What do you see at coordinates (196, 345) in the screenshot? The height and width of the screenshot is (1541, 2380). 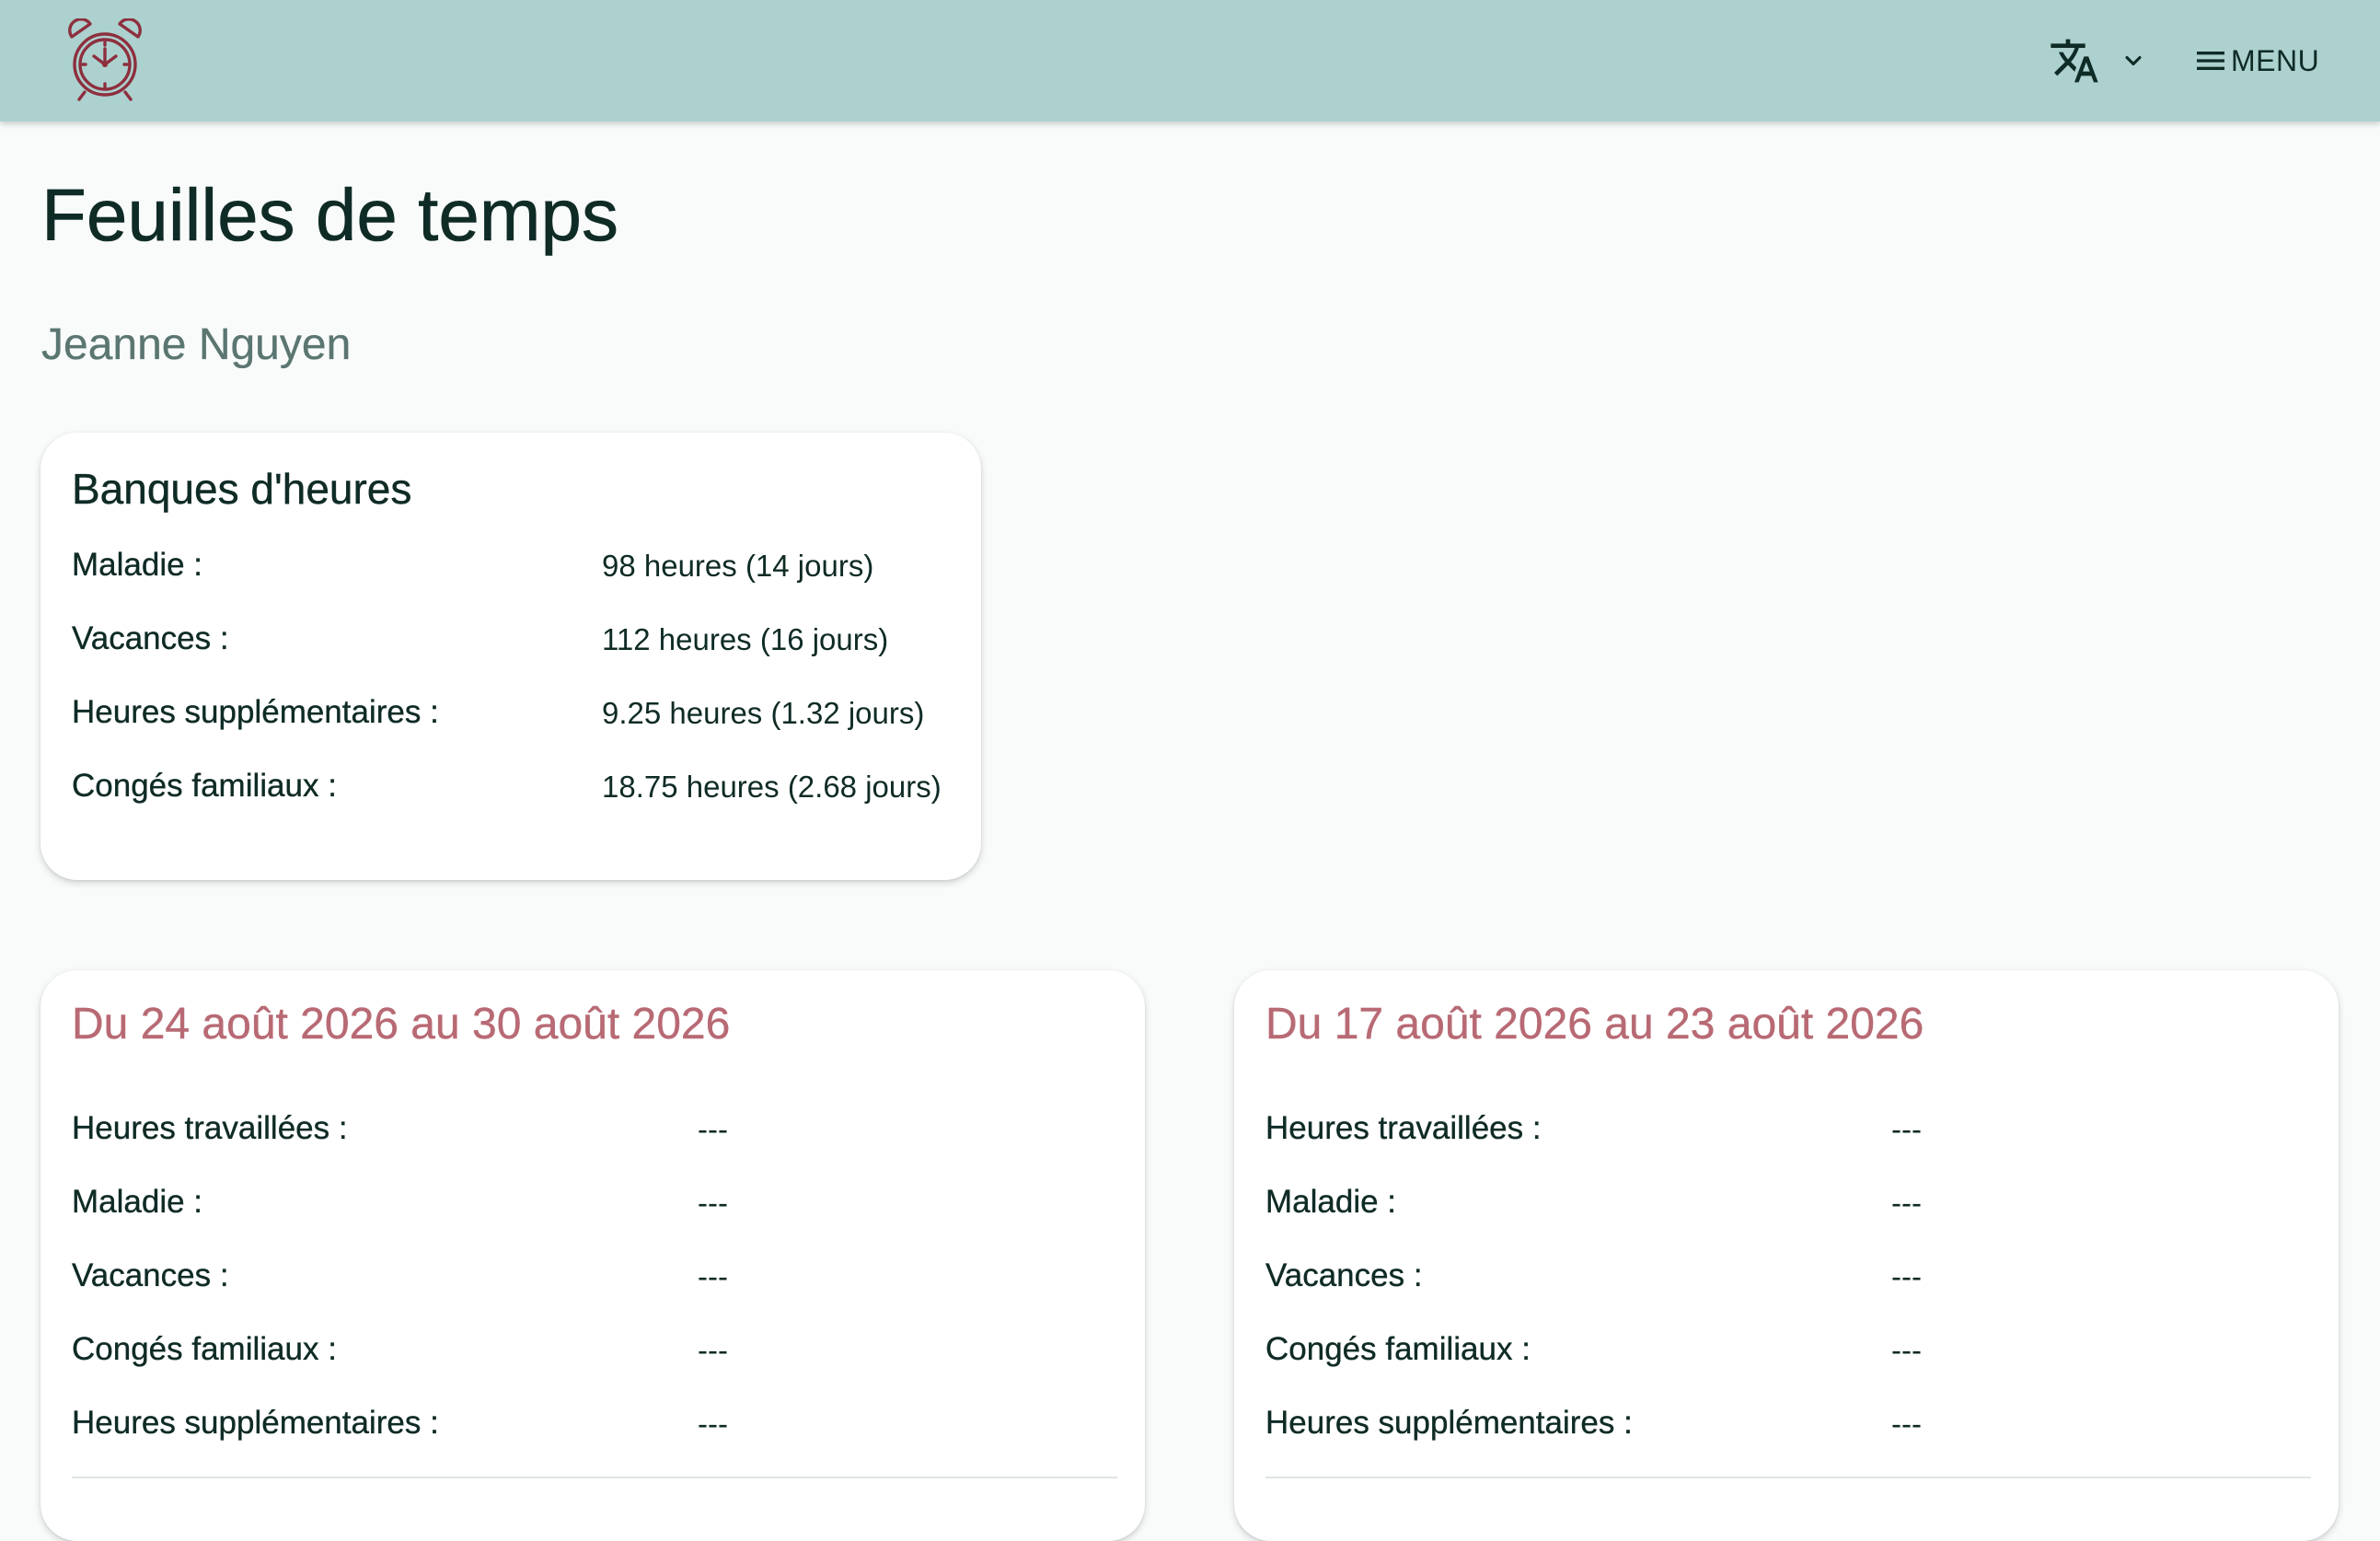 I see `employee-name: Jeanne Nguyen` at bounding box center [196, 345].